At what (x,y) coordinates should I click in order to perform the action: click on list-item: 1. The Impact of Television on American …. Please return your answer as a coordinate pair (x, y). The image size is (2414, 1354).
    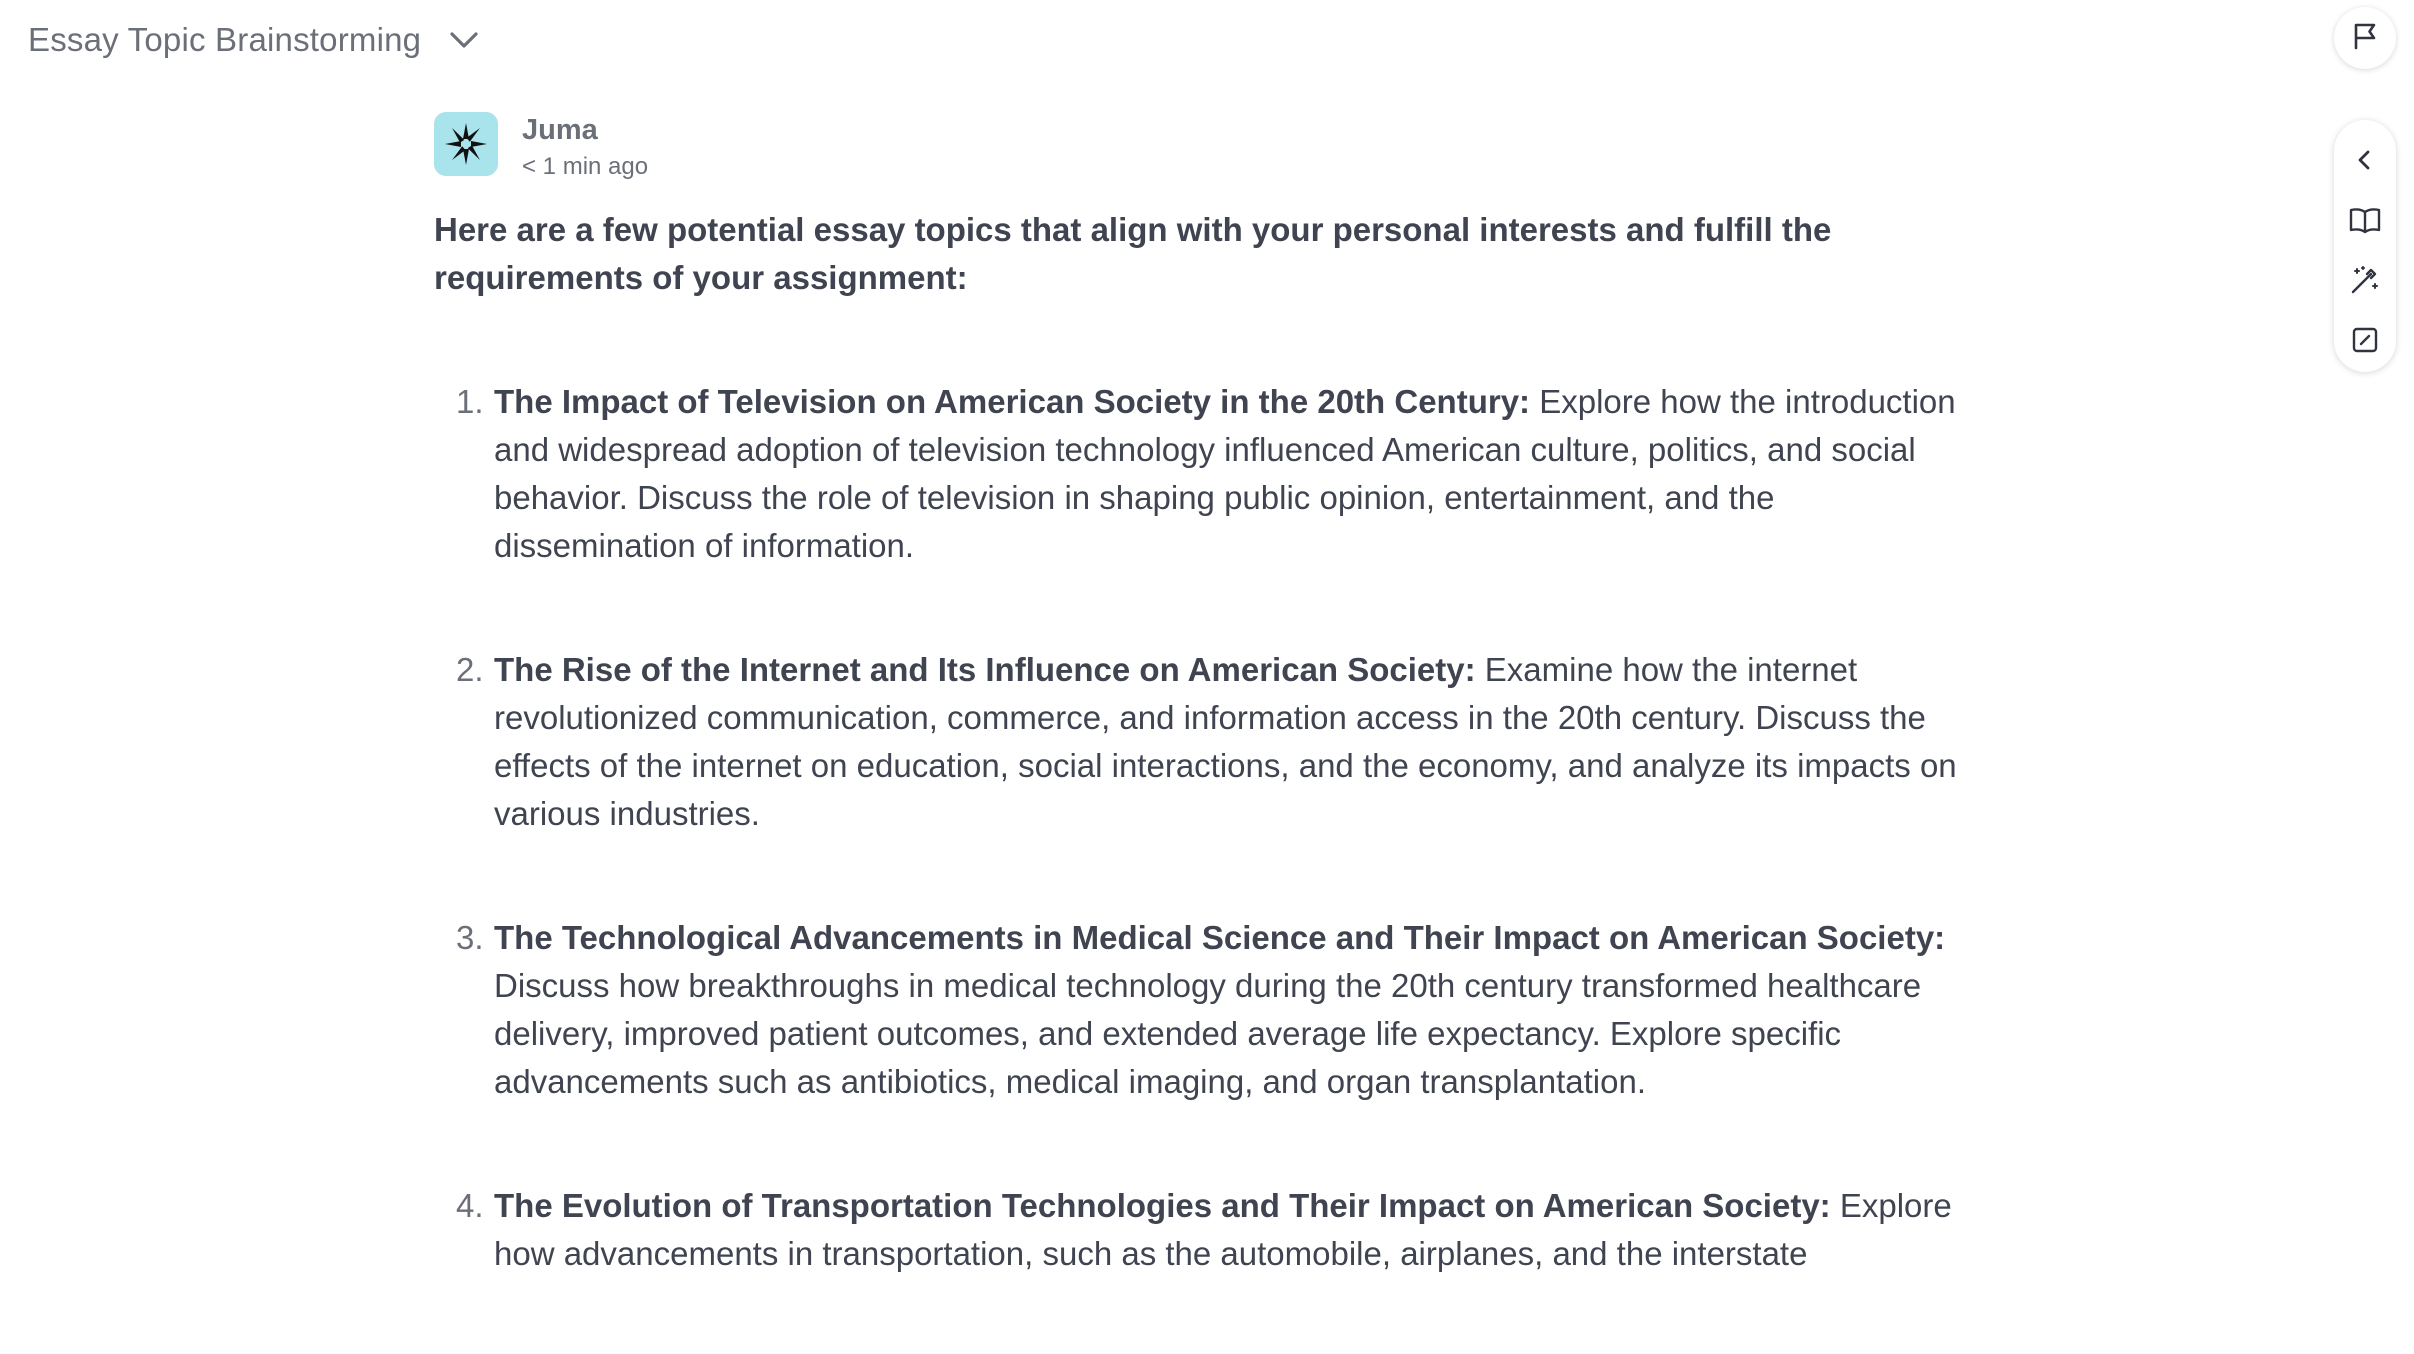
    Looking at the image, I should click on (1204, 474).